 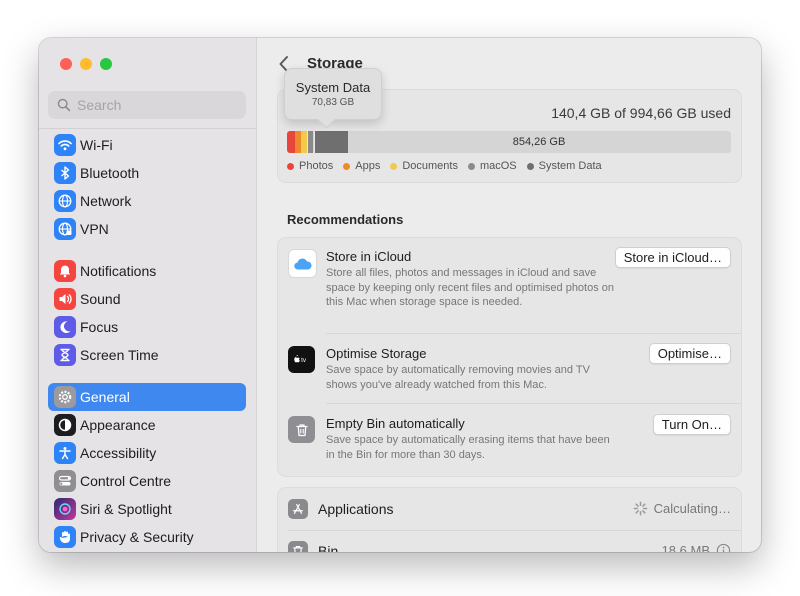 What do you see at coordinates (65, 537) in the screenshot?
I see `hand-icon` at bounding box center [65, 537].